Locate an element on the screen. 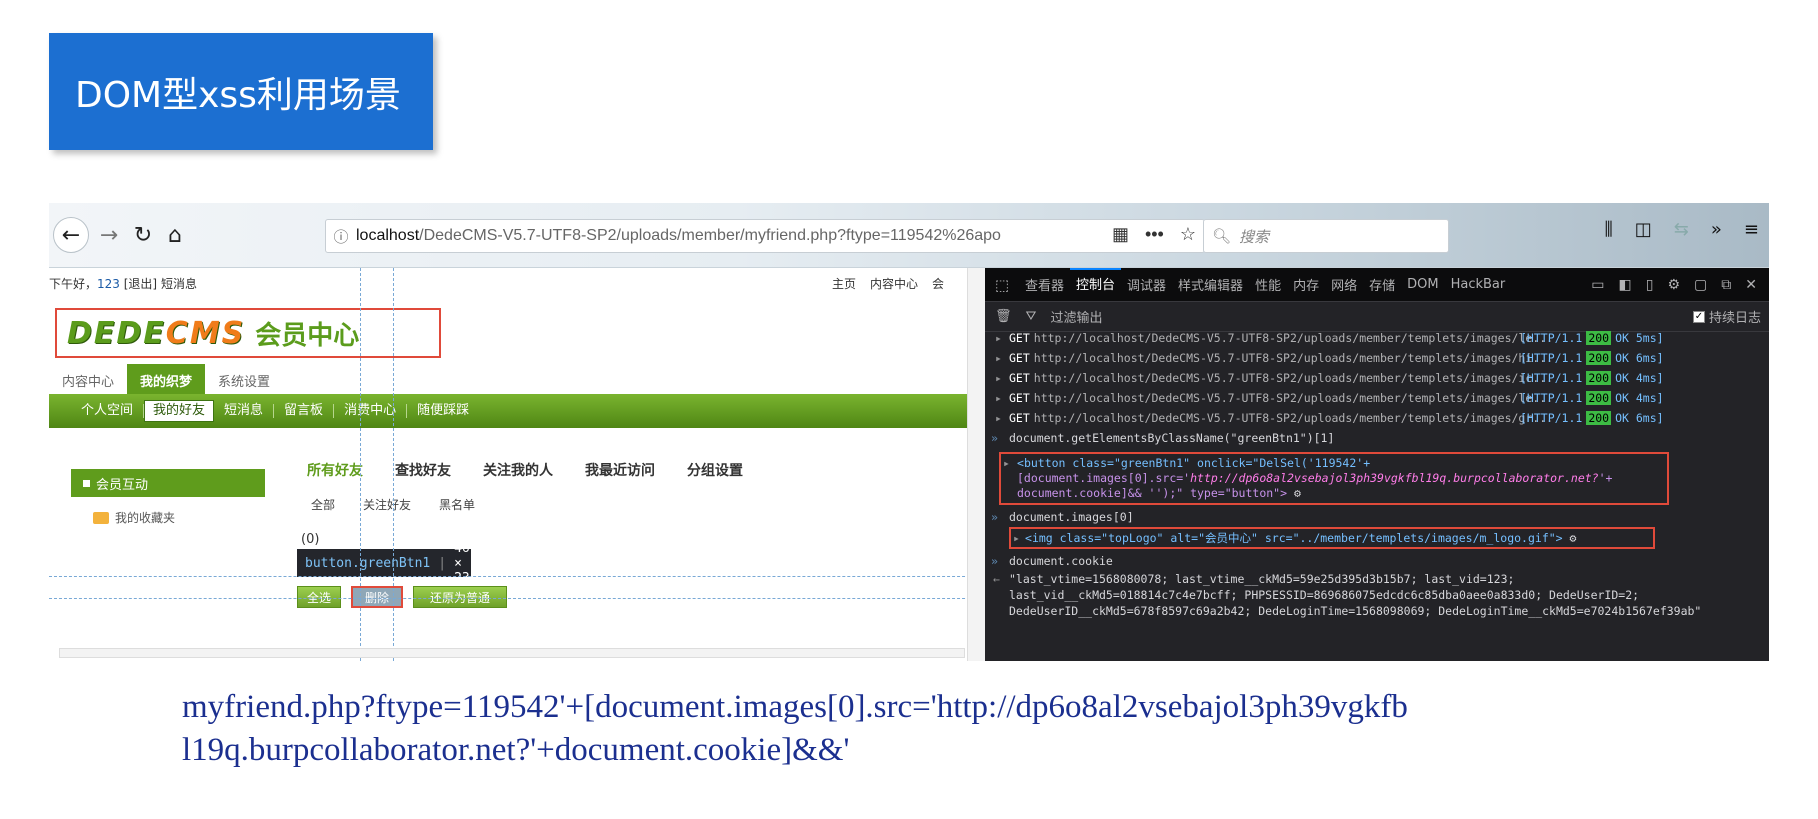 This screenshot has width=1818, height=819. username-link: 123 is located at coordinates (108, 284).